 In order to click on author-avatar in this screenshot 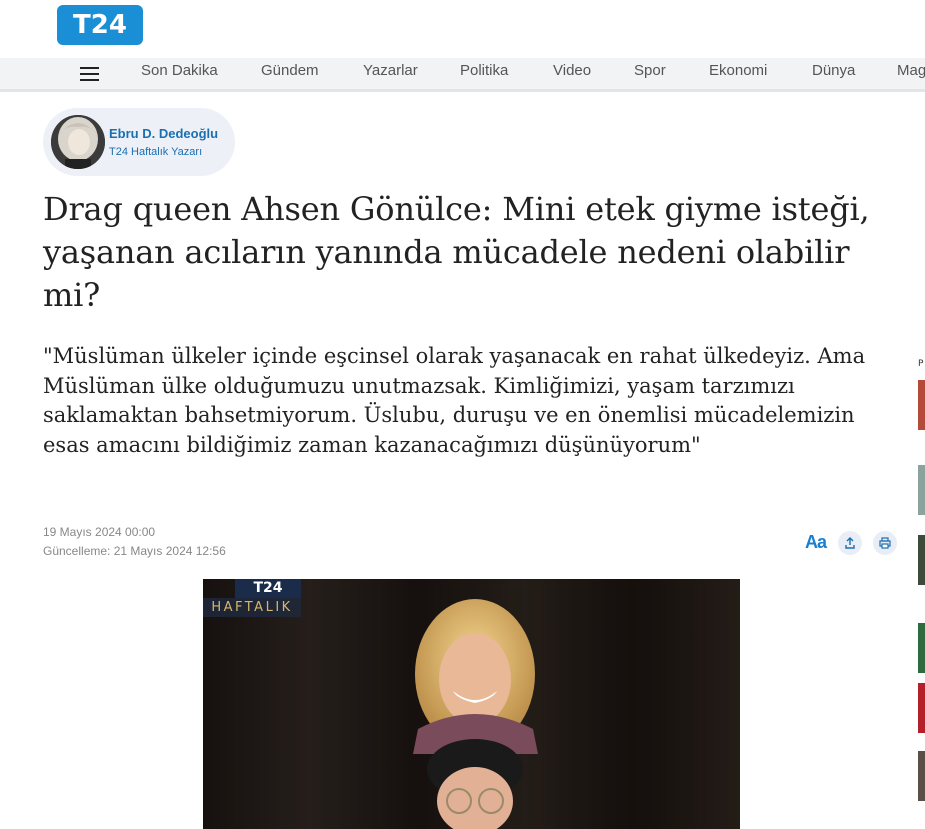, I will do `click(78, 142)`.